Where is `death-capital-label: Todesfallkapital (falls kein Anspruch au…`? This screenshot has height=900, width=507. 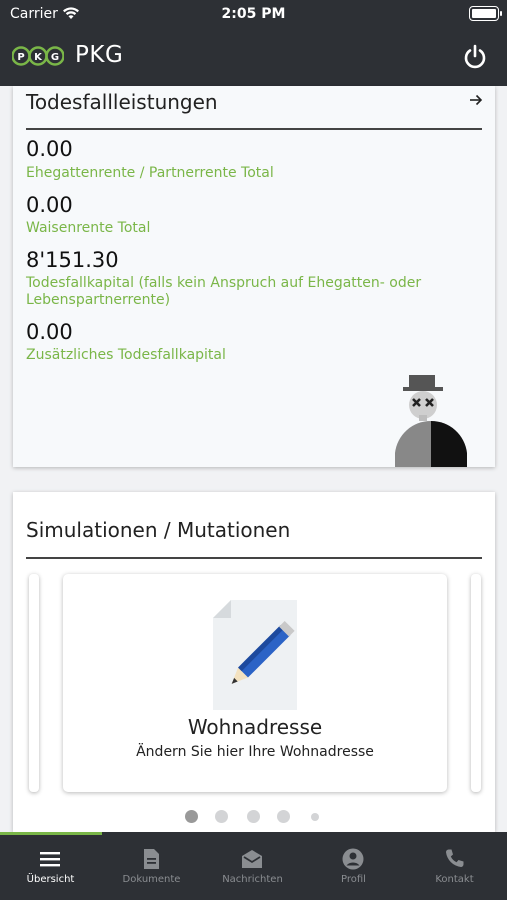
death-capital-label: Todesfallkapital (falls kein Anspruch au… is located at coordinates (224, 291).